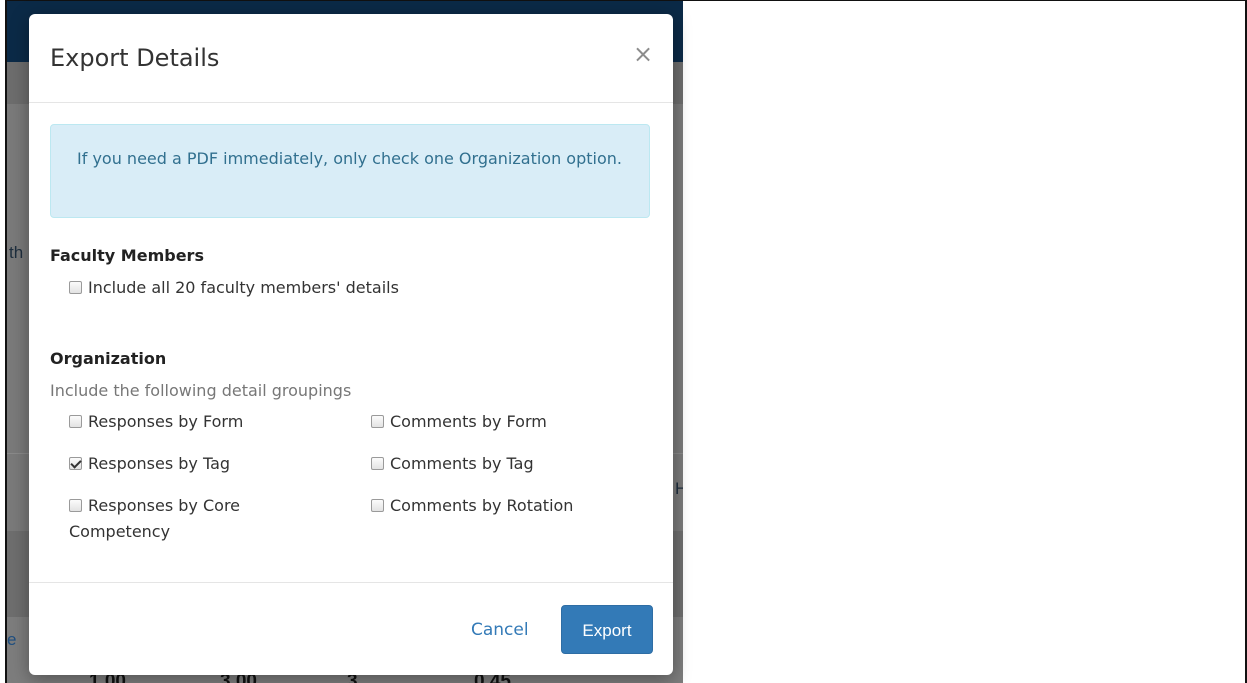  What do you see at coordinates (108, 358) in the screenshot?
I see `organization-heading: Organization` at bounding box center [108, 358].